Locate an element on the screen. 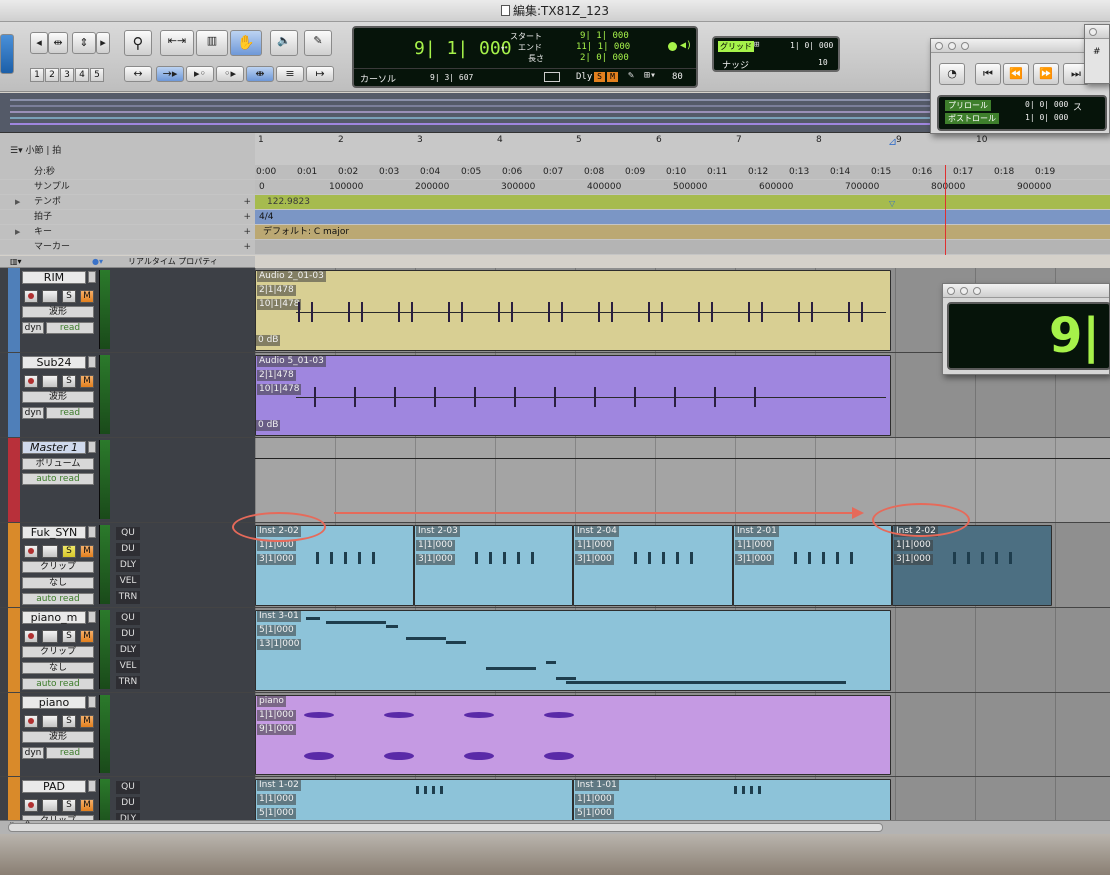 The width and height of the screenshot is (1110, 875). track-view-selector: ボリューム is located at coordinates (58, 464).